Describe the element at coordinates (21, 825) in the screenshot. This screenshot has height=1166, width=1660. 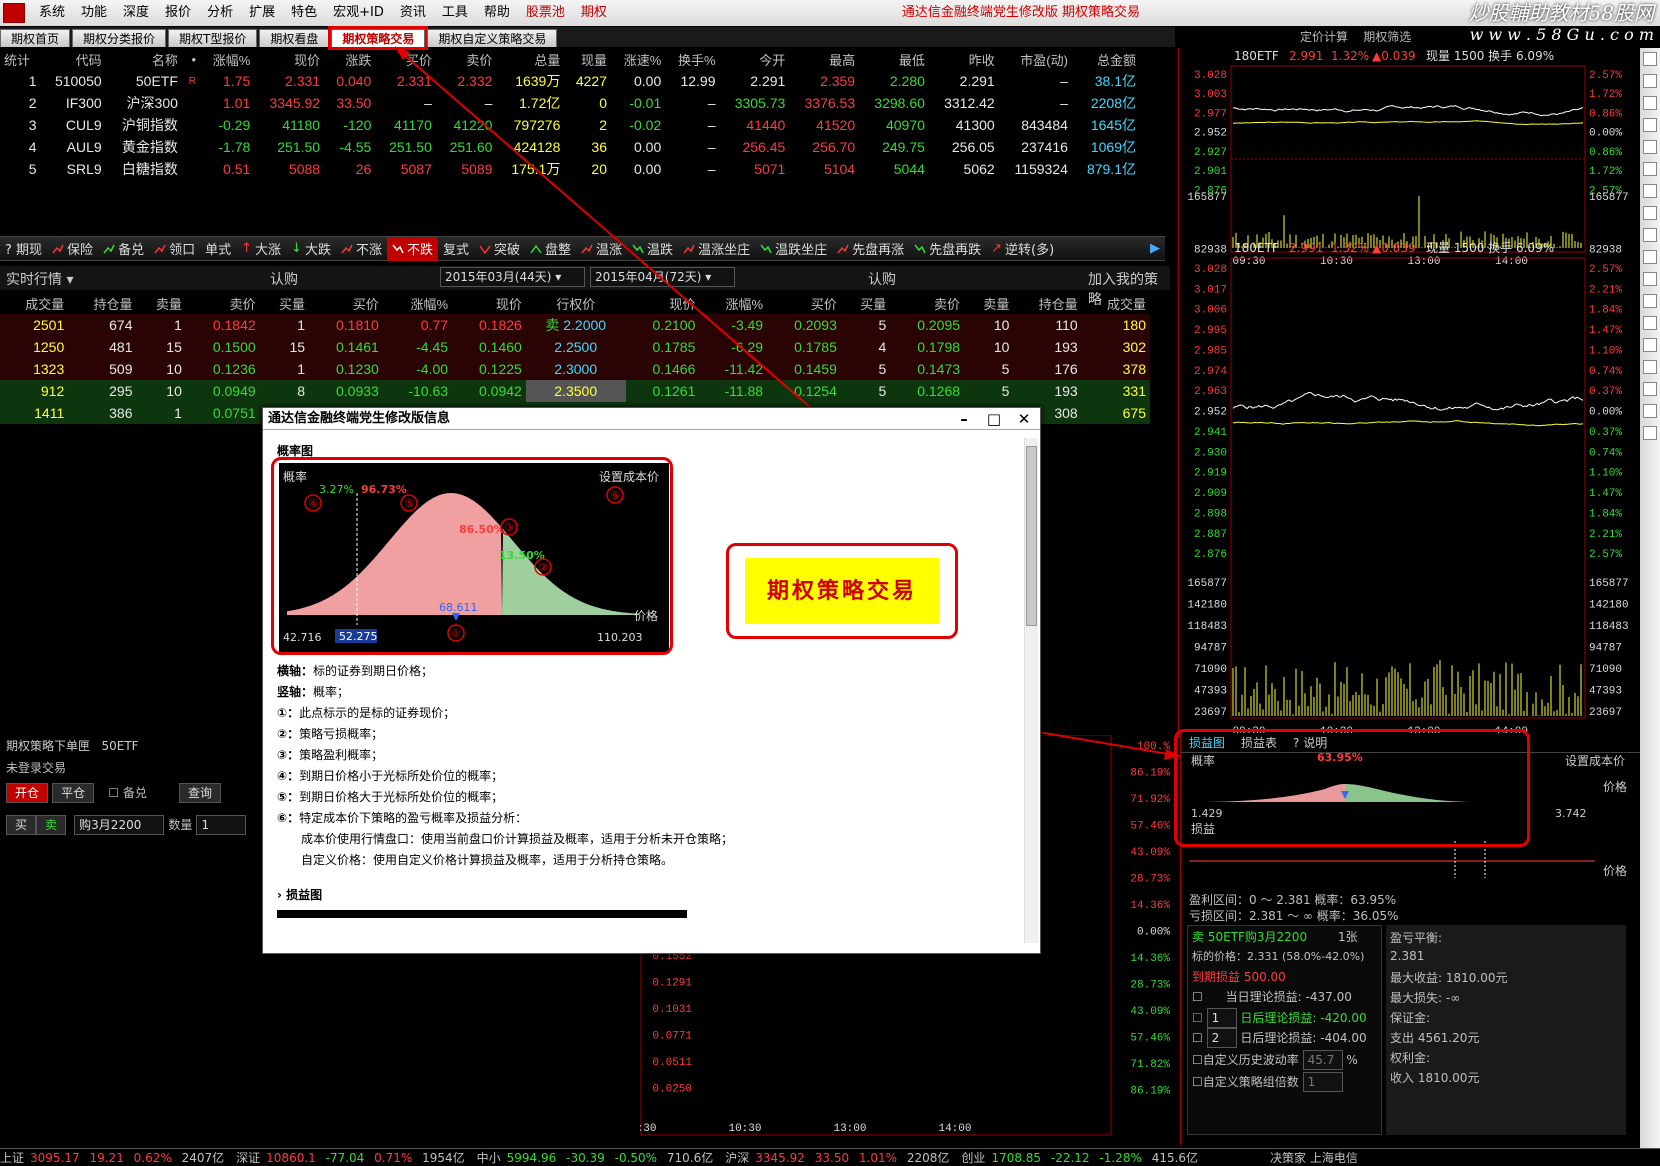
I see `buy-button: 买` at that location.